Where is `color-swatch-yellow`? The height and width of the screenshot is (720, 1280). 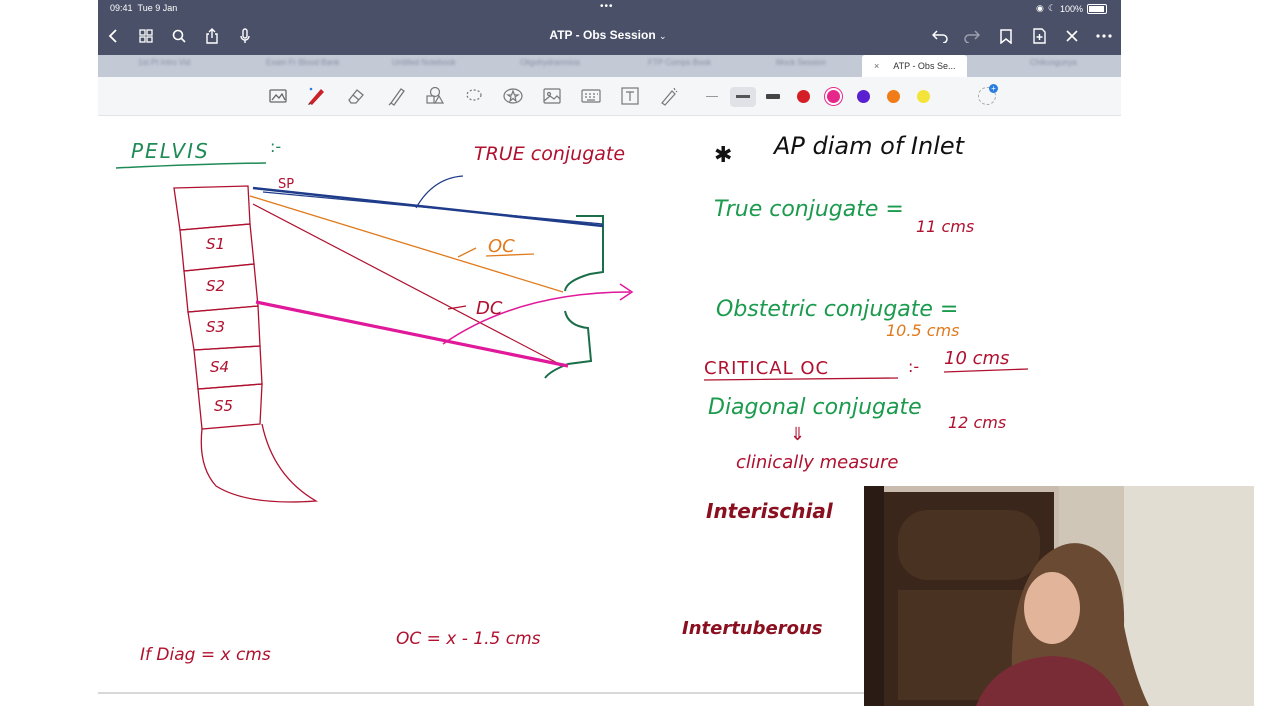 color-swatch-yellow is located at coordinates (923, 96).